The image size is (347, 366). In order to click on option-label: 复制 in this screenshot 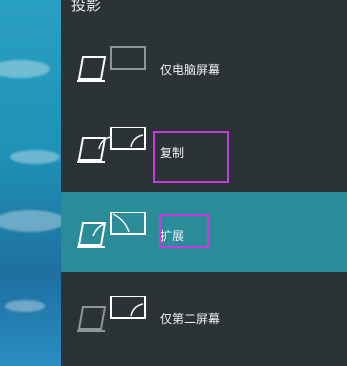, I will do `click(172, 153)`.